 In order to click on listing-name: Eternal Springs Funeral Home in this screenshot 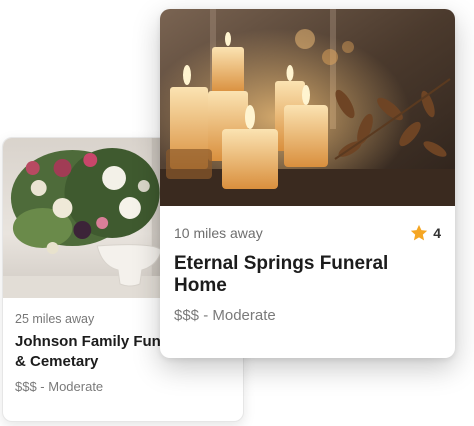, I will do `click(307, 275)`.